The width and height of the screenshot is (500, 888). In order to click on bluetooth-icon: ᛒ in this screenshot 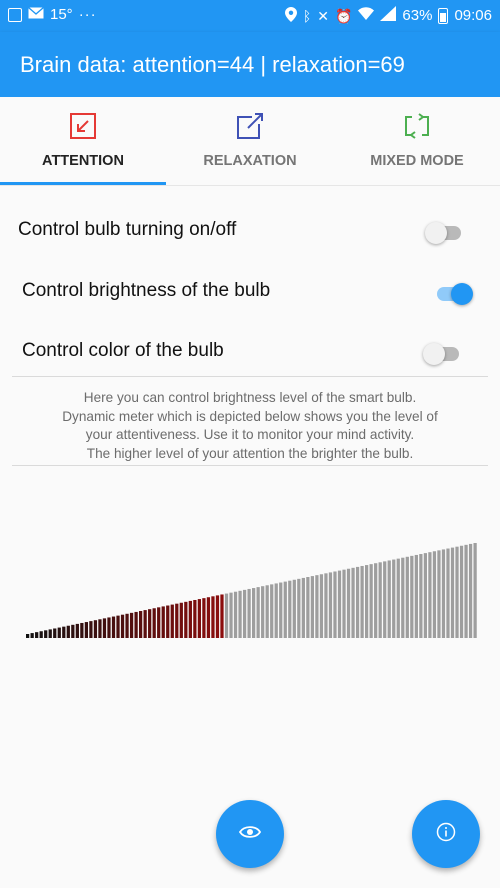, I will do `click(307, 15)`.